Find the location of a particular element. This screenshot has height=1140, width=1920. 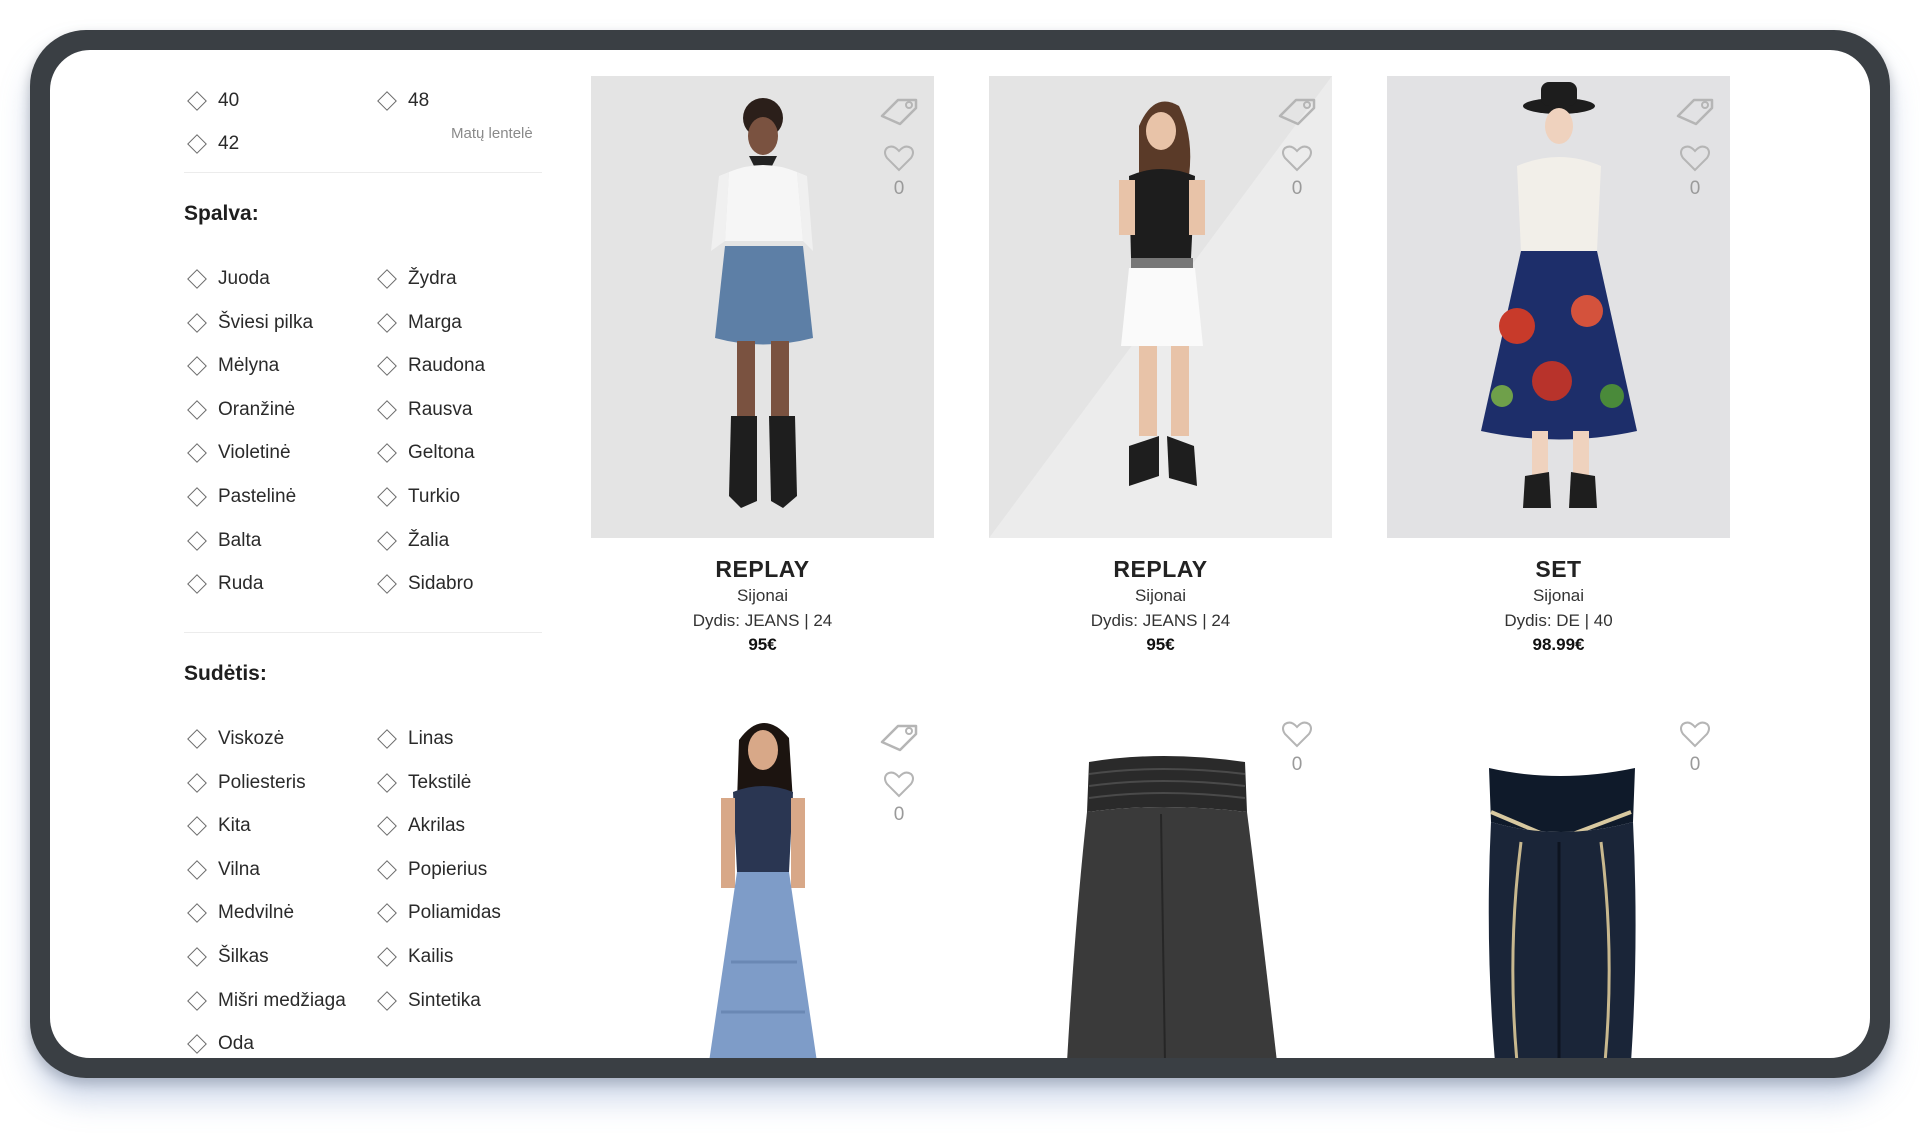

composition-option-label: Viskozė is located at coordinates (251, 738).